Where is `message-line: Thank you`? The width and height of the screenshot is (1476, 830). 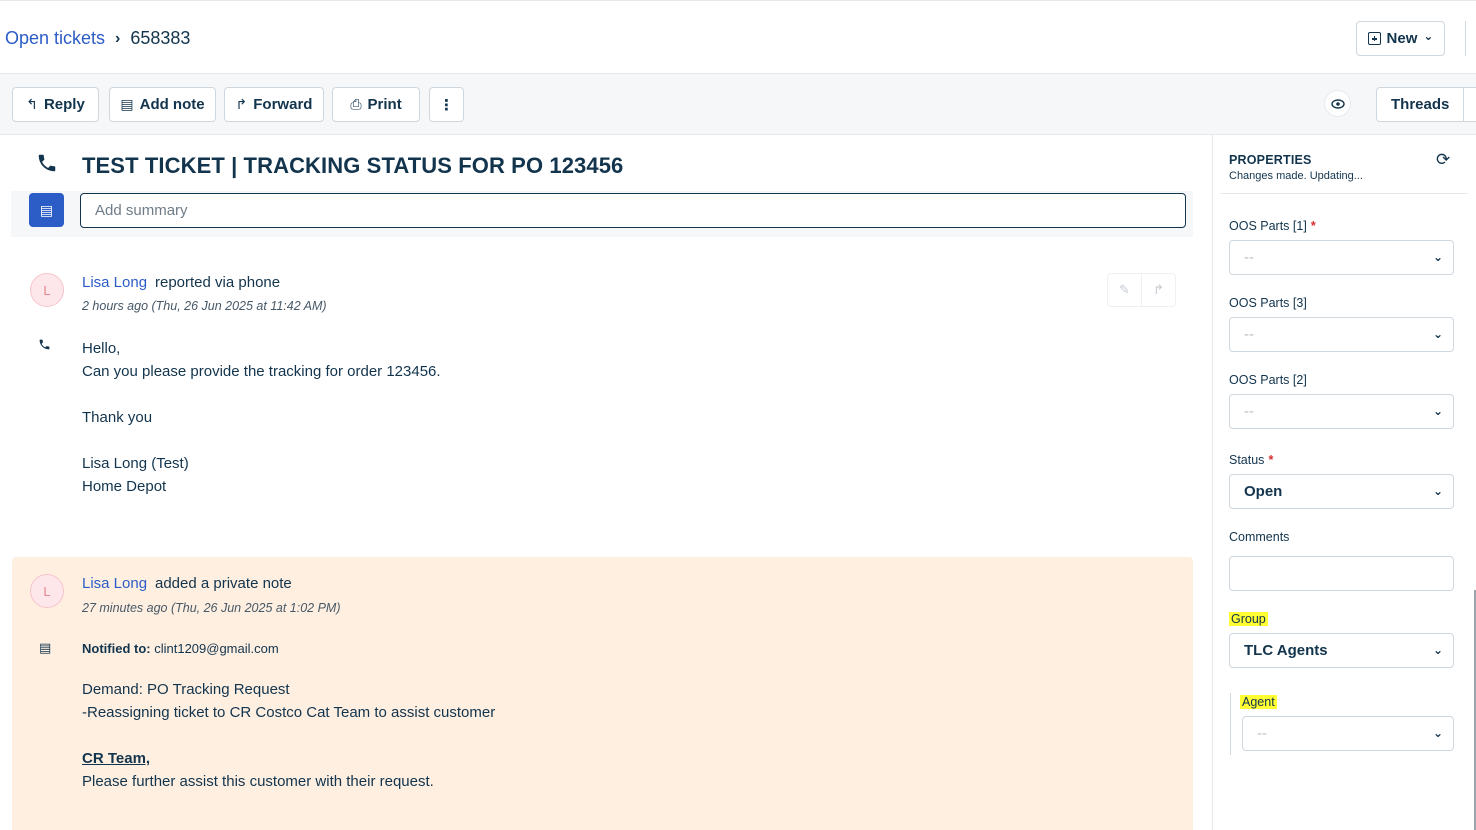
message-line: Thank you is located at coordinates (117, 417).